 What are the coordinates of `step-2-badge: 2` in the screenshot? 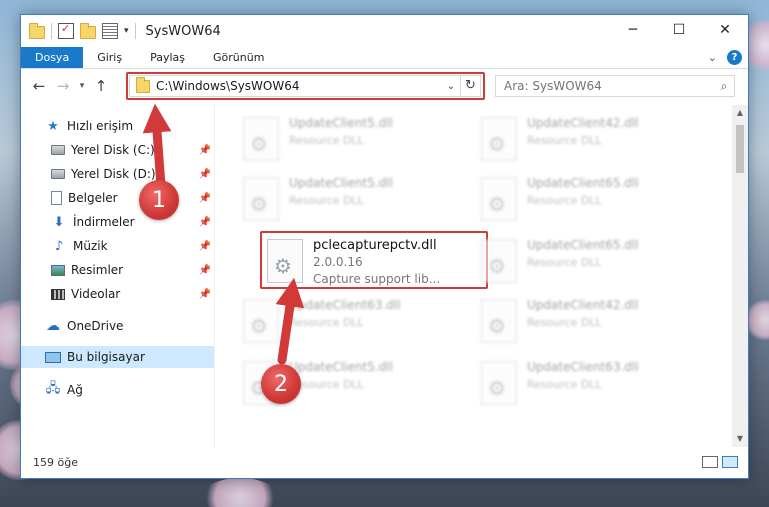 It's located at (281, 384).